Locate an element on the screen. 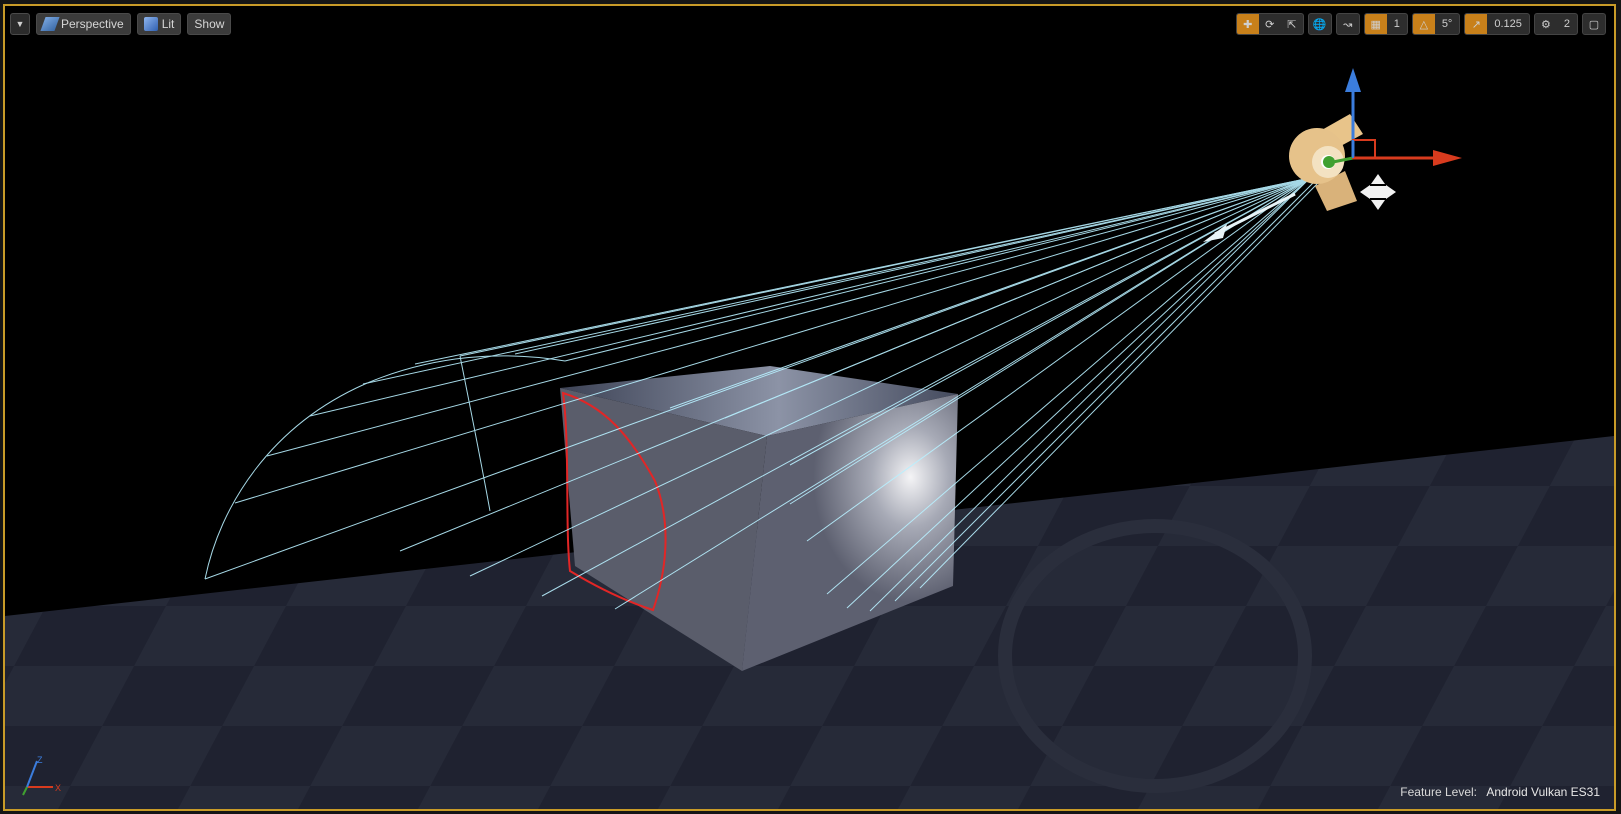  lit-cube-icon is located at coordinates (150, 24).